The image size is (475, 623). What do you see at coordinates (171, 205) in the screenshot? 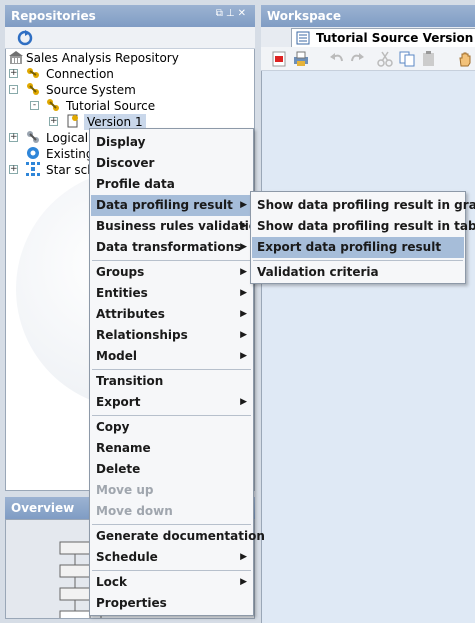
I see `menu-item-data-profiling-result: Data profiling result ▶` at bounding box center [171, 205].